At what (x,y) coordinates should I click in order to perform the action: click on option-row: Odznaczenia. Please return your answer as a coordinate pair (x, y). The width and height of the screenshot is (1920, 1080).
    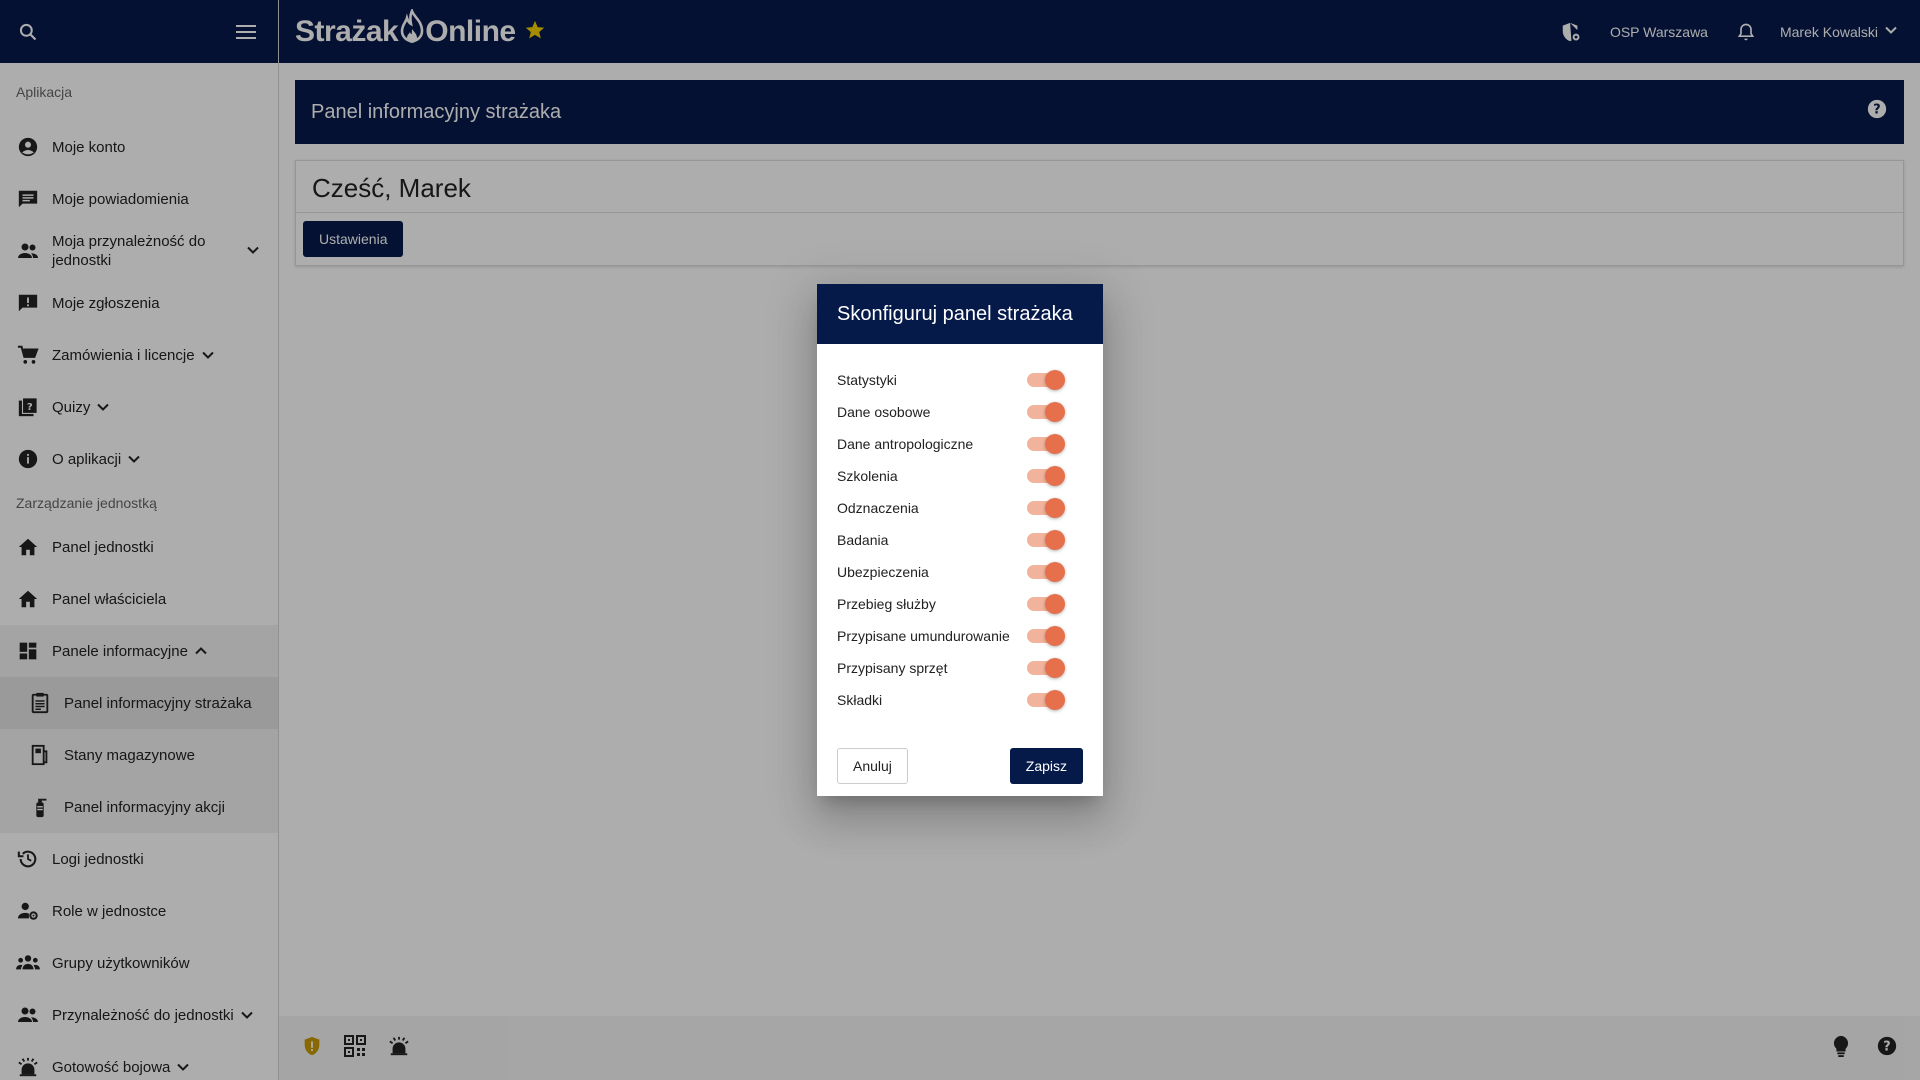
    Looking at the image, I should click on (960, 508).